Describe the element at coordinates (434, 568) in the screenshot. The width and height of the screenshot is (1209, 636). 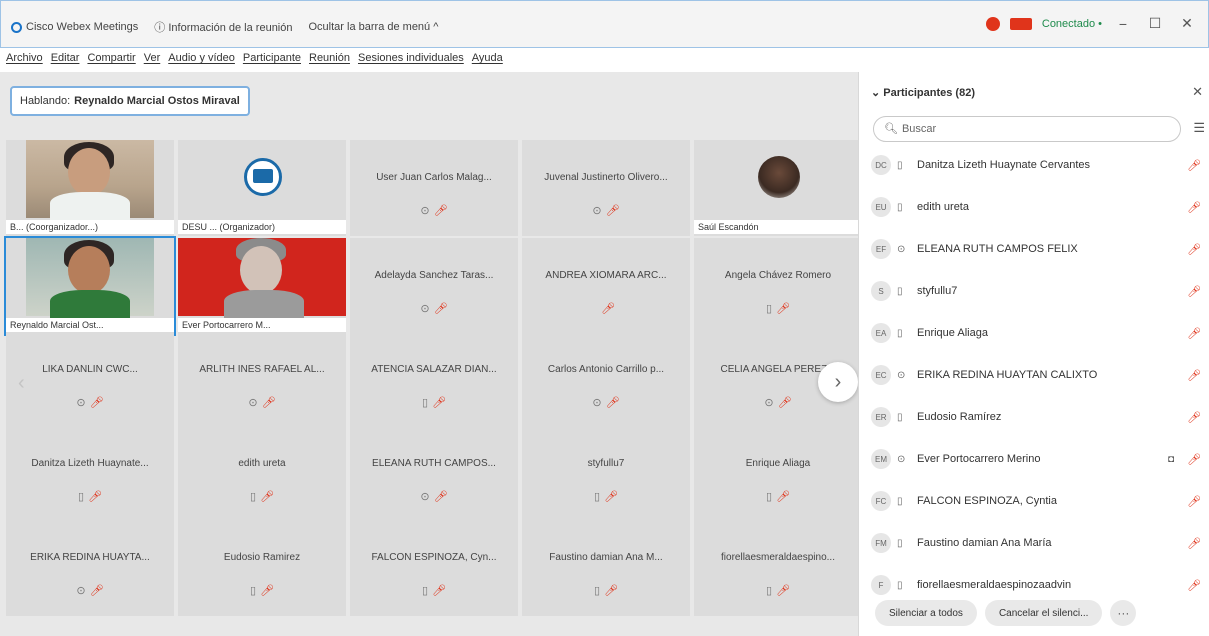
I see `participant-tile: FALCON ESPINOZA, Cyn... ▯ 🎤︎` at that location.